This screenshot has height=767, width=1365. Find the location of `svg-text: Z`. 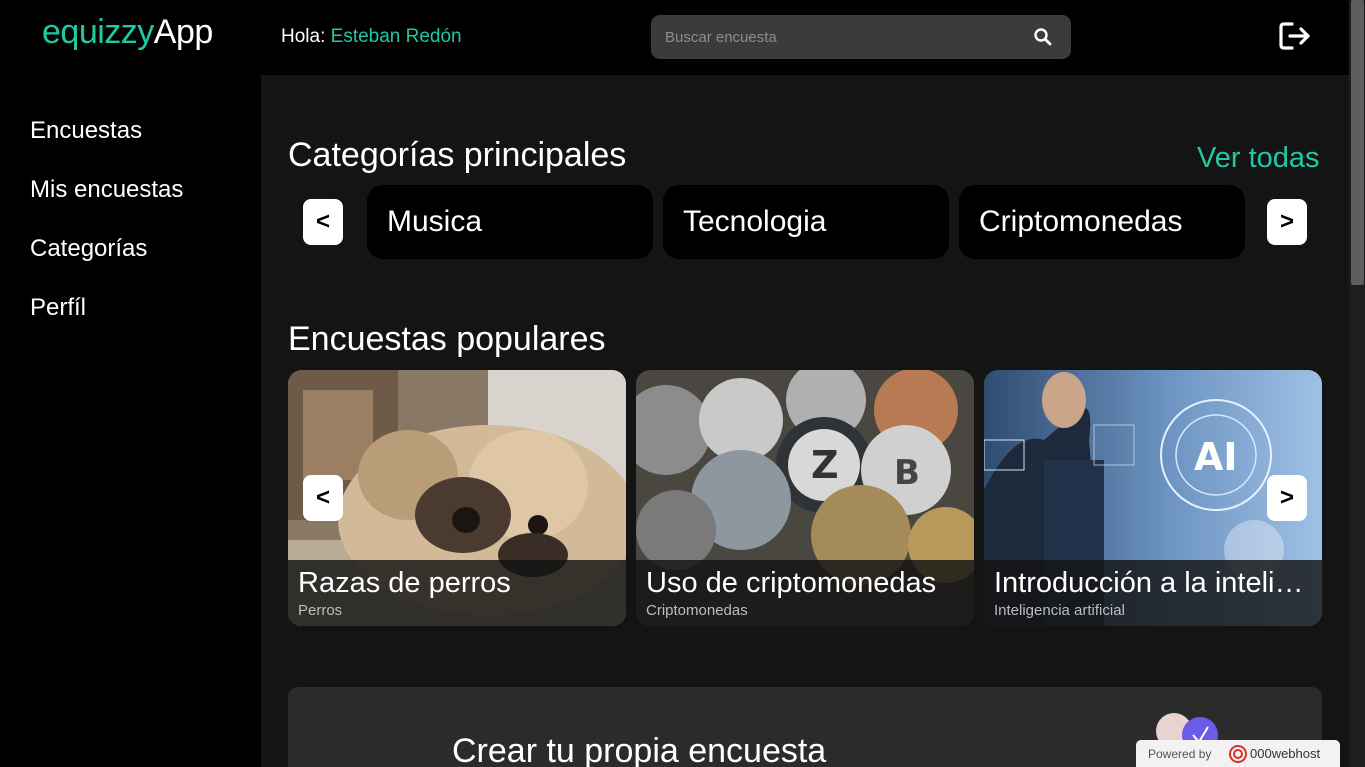

svg-text: Z is located at coordinates (825, 465).